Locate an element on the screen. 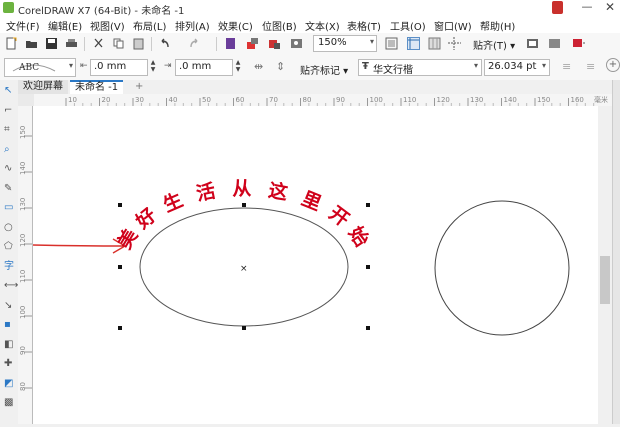 The width and height of the screenshot is (620, 427). ruler-tick-label: 70 is located at coordinates (273, 100).